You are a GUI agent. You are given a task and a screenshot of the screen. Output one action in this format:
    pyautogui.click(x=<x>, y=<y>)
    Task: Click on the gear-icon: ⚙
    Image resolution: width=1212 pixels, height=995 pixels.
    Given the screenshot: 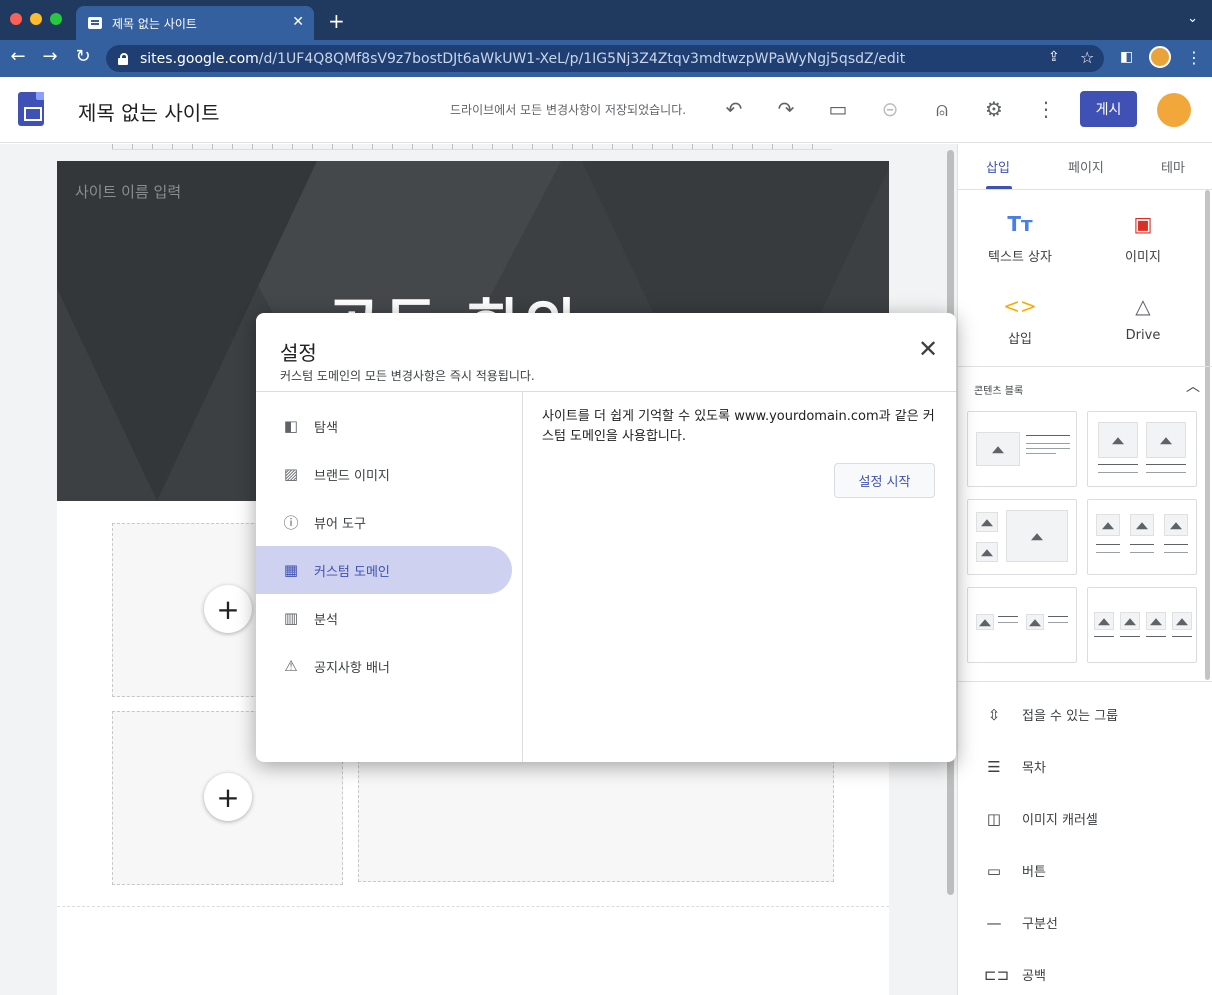 What is the action you would take?
    pyautogui.click(x=994, y=109)
    